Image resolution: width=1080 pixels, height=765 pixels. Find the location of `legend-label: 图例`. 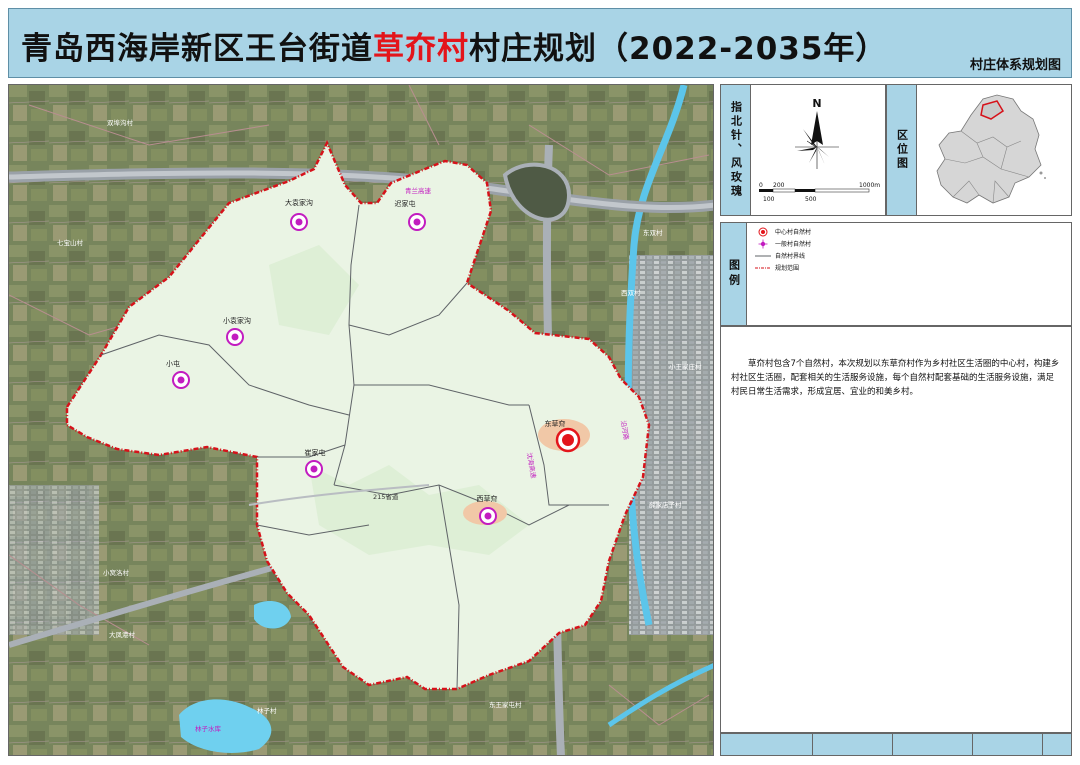

legend-label: 图例 is located at coordinates (734, 274).